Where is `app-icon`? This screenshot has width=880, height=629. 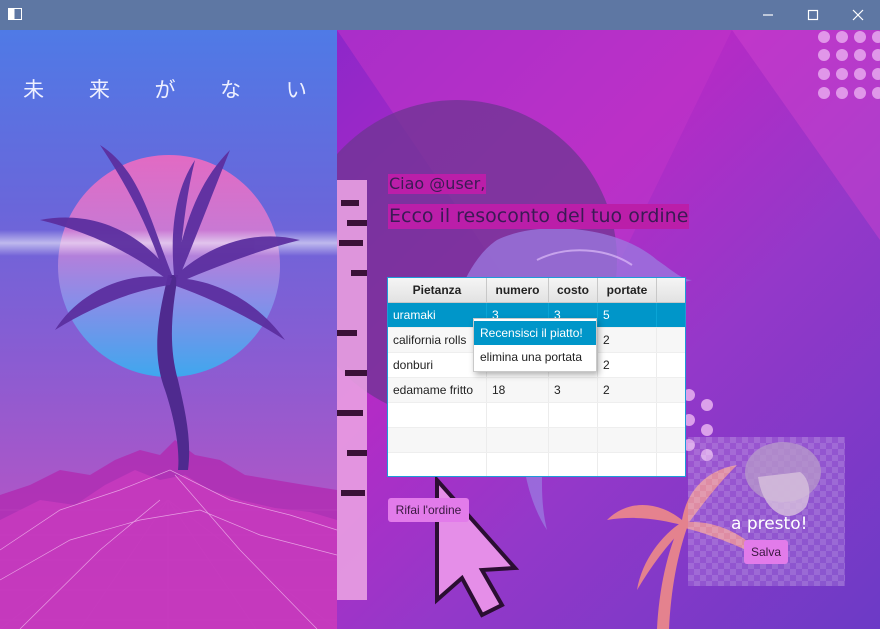
app-icon is located at coordinates (15, 14).